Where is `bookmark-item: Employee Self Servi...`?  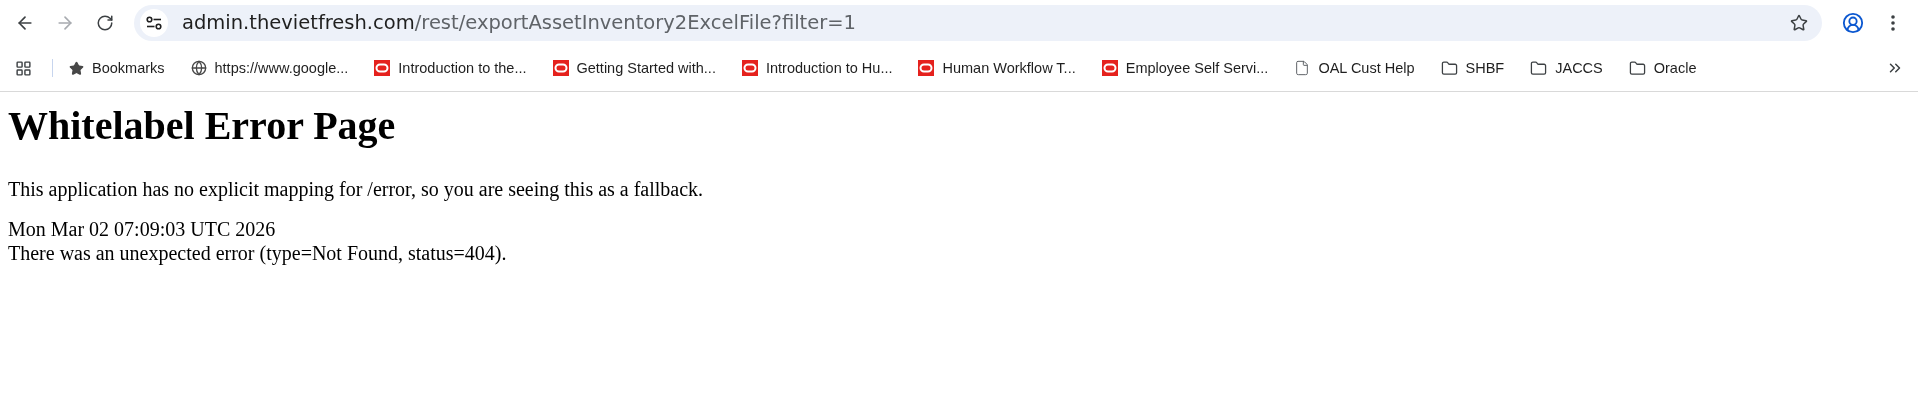
bookmark-item: Employee Self Servi... is located at coordinates (1185, 68).